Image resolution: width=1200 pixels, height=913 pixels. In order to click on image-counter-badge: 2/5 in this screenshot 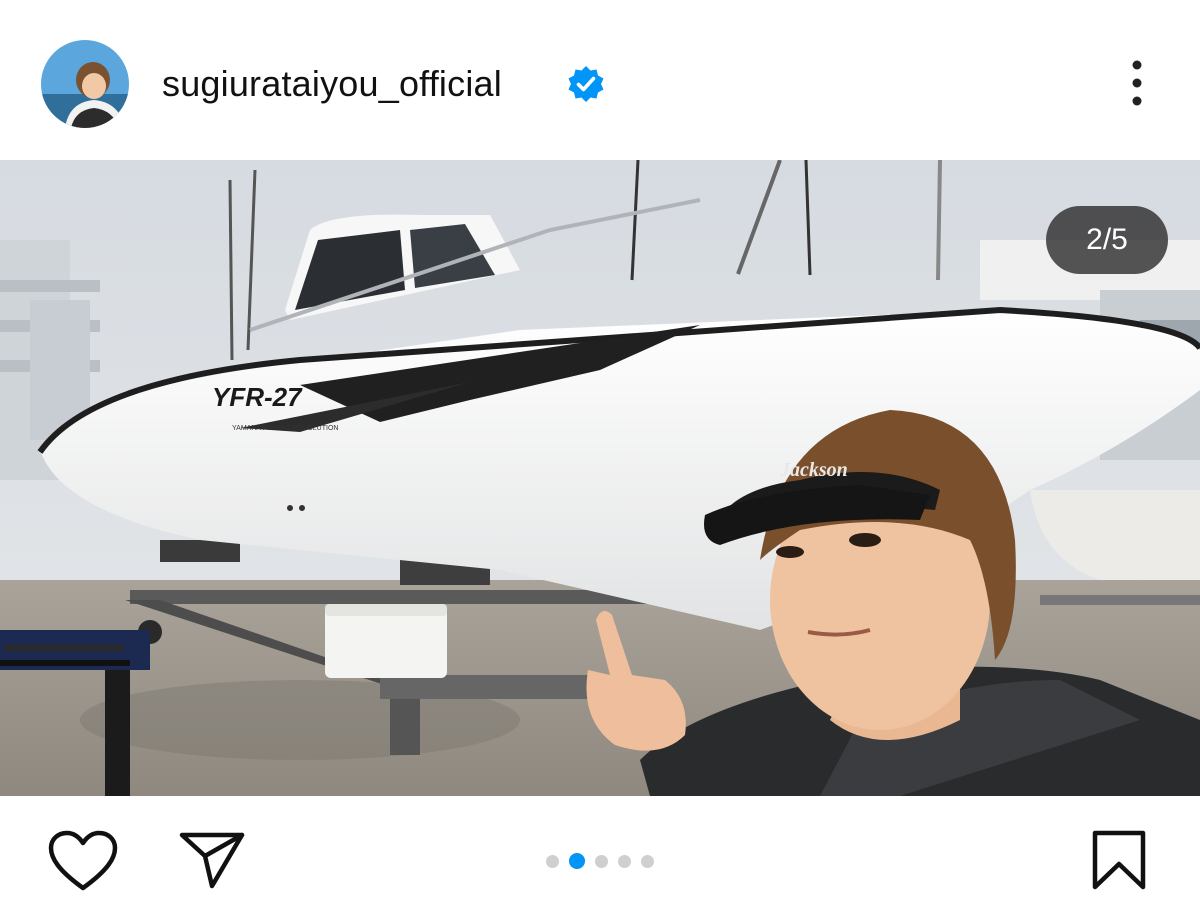, I will do `click(1107, 240)`.